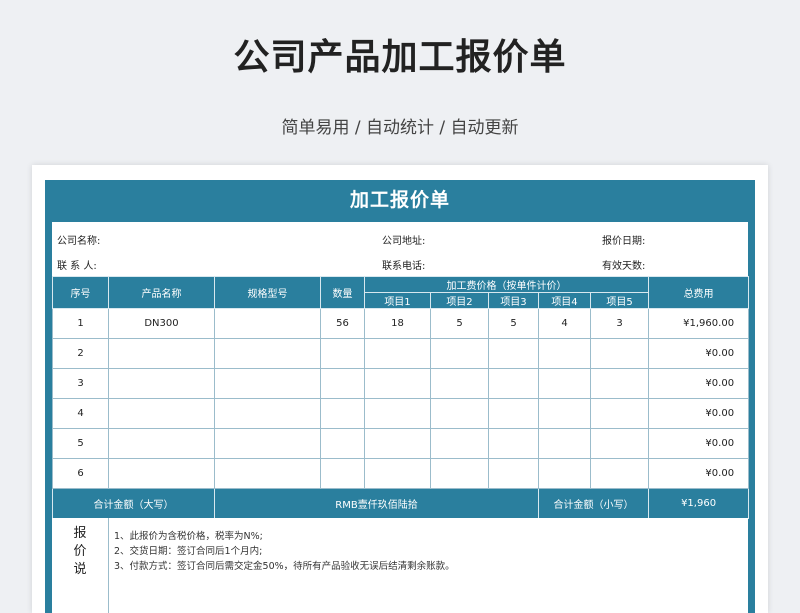 This screenshot has height=613, width=800. What do you see at coordinates (399, 200) in the screenshot?
I see `sheet-title: 加工报价单` at bounding box center [399, 200].